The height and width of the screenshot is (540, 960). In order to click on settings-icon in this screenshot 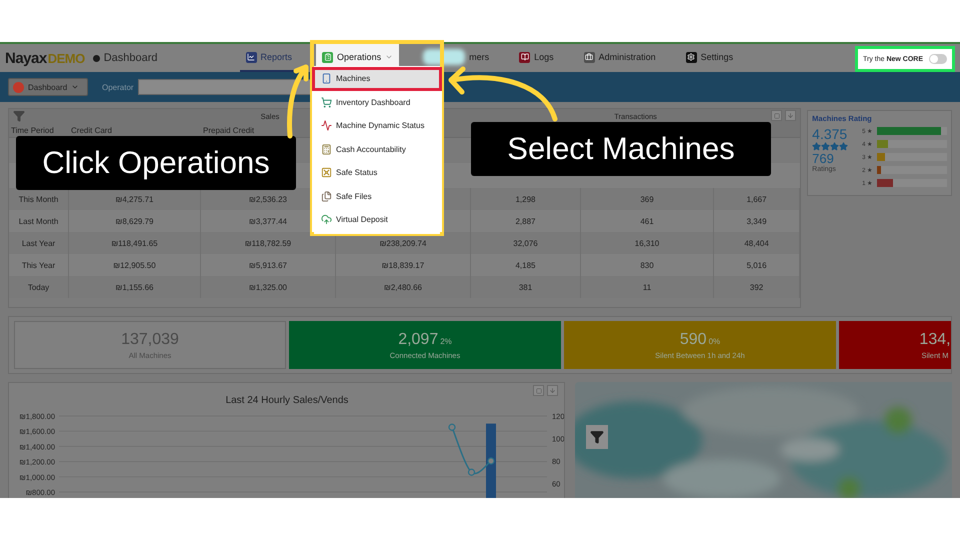, I will do `click(691, 57)`.